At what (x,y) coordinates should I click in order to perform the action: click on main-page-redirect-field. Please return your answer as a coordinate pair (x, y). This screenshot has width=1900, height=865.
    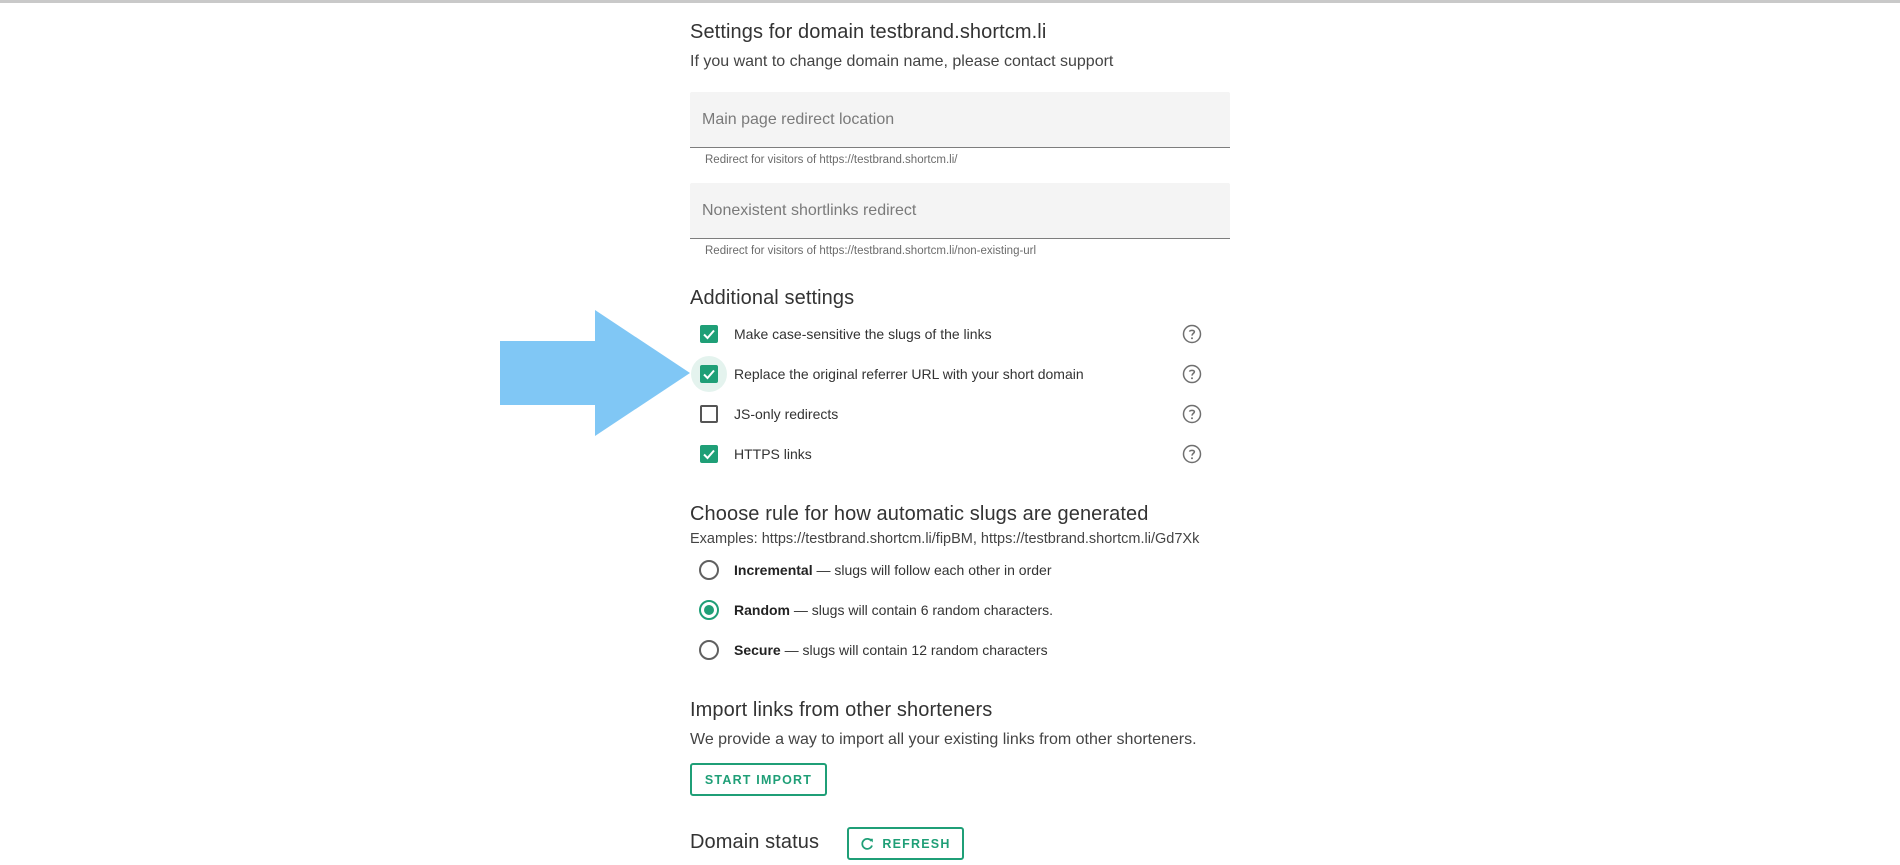
    Looking at the image, I should click on (960, 120).